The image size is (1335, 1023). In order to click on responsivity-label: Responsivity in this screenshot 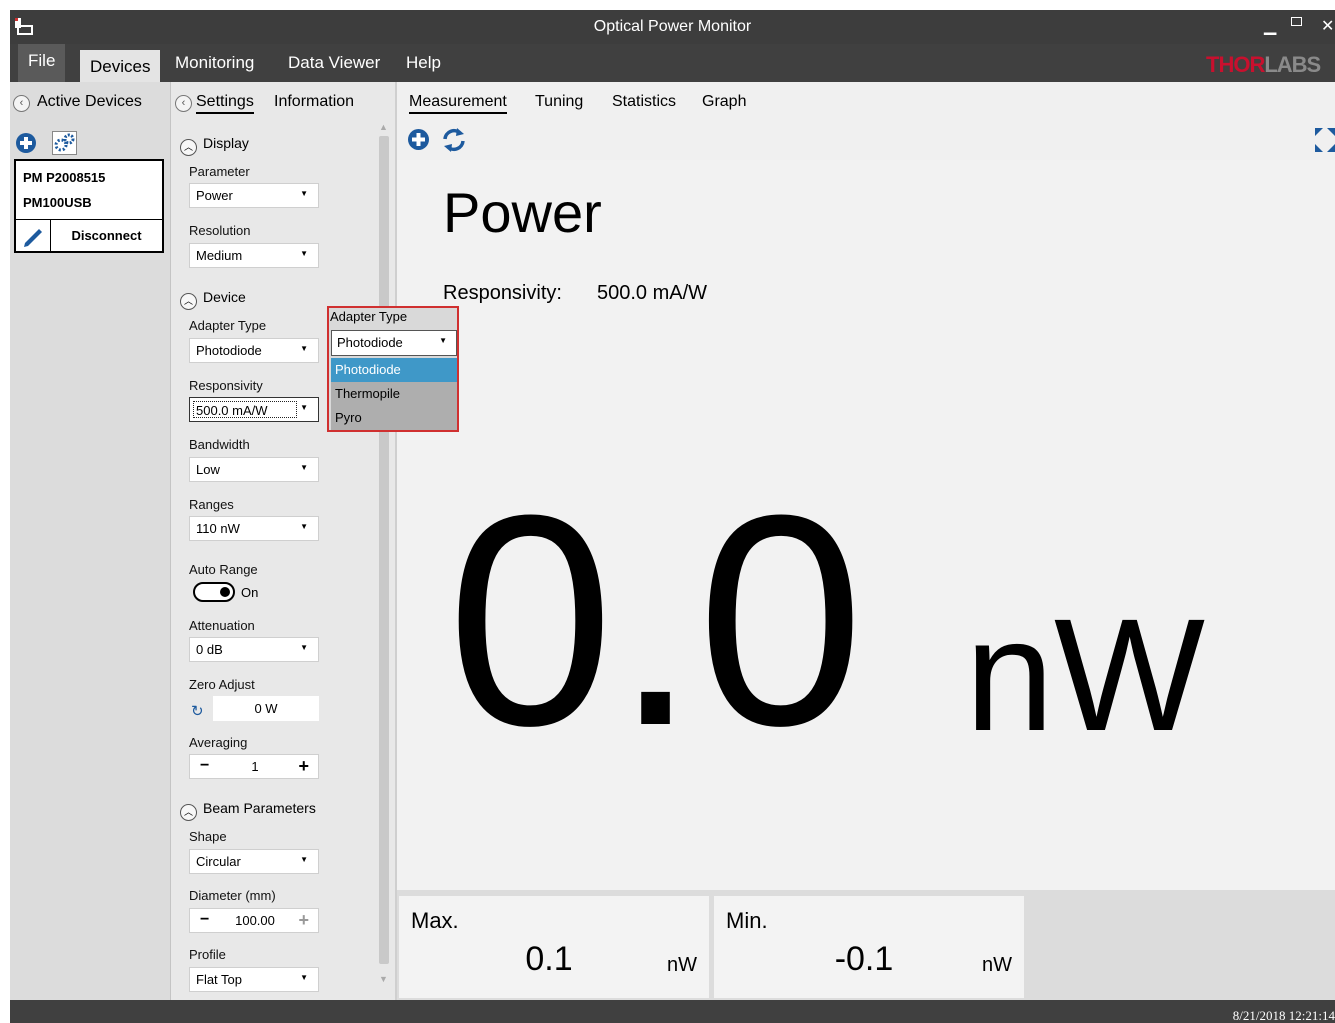, I will do `click(226, 385)`.